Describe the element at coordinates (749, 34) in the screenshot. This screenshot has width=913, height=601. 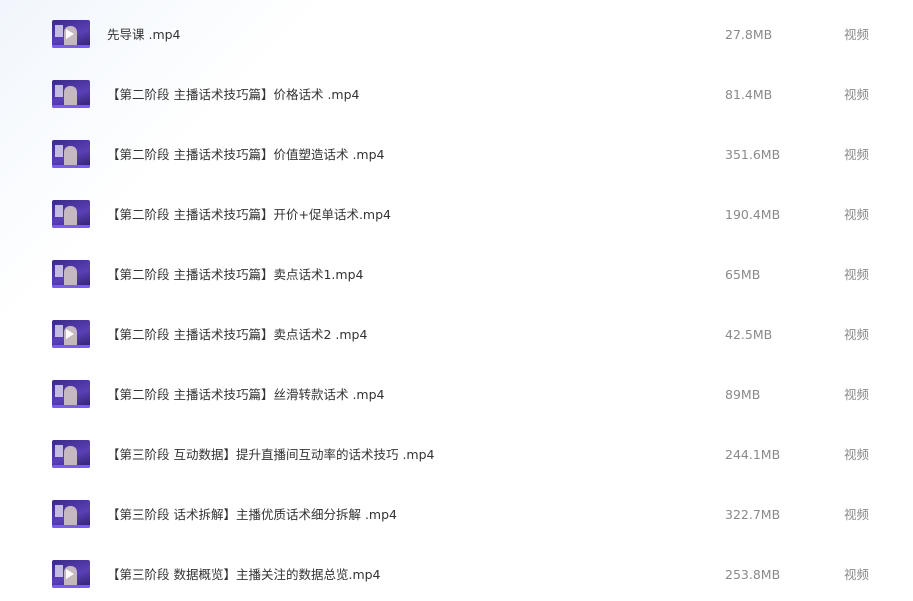
I see `file-size: 27.8MB` at that location.